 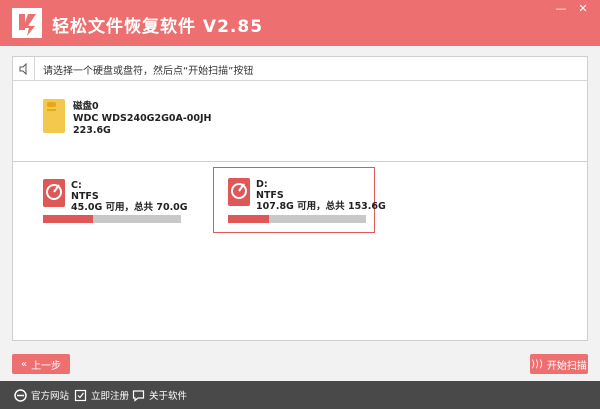 I want to click on register-link: 立即注册, so click(x=101, y=395).